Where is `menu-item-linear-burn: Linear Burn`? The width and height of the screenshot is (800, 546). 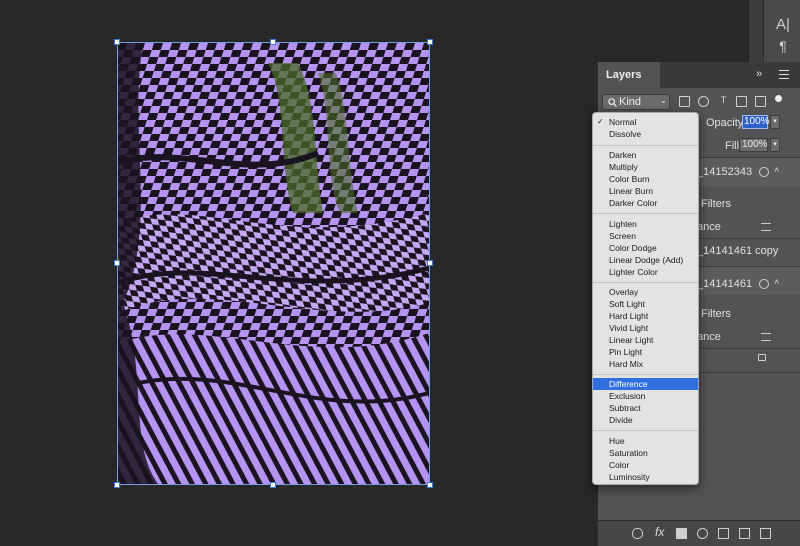 menu-item-linear-burn: Linear Burn is located at coordinates (645, 191).